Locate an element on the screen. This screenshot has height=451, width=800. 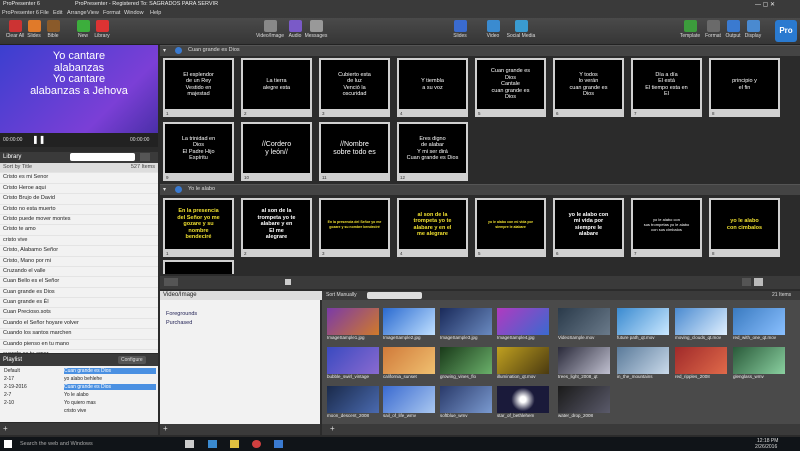
video-view-button: Video is located at coordinates (493, 32).